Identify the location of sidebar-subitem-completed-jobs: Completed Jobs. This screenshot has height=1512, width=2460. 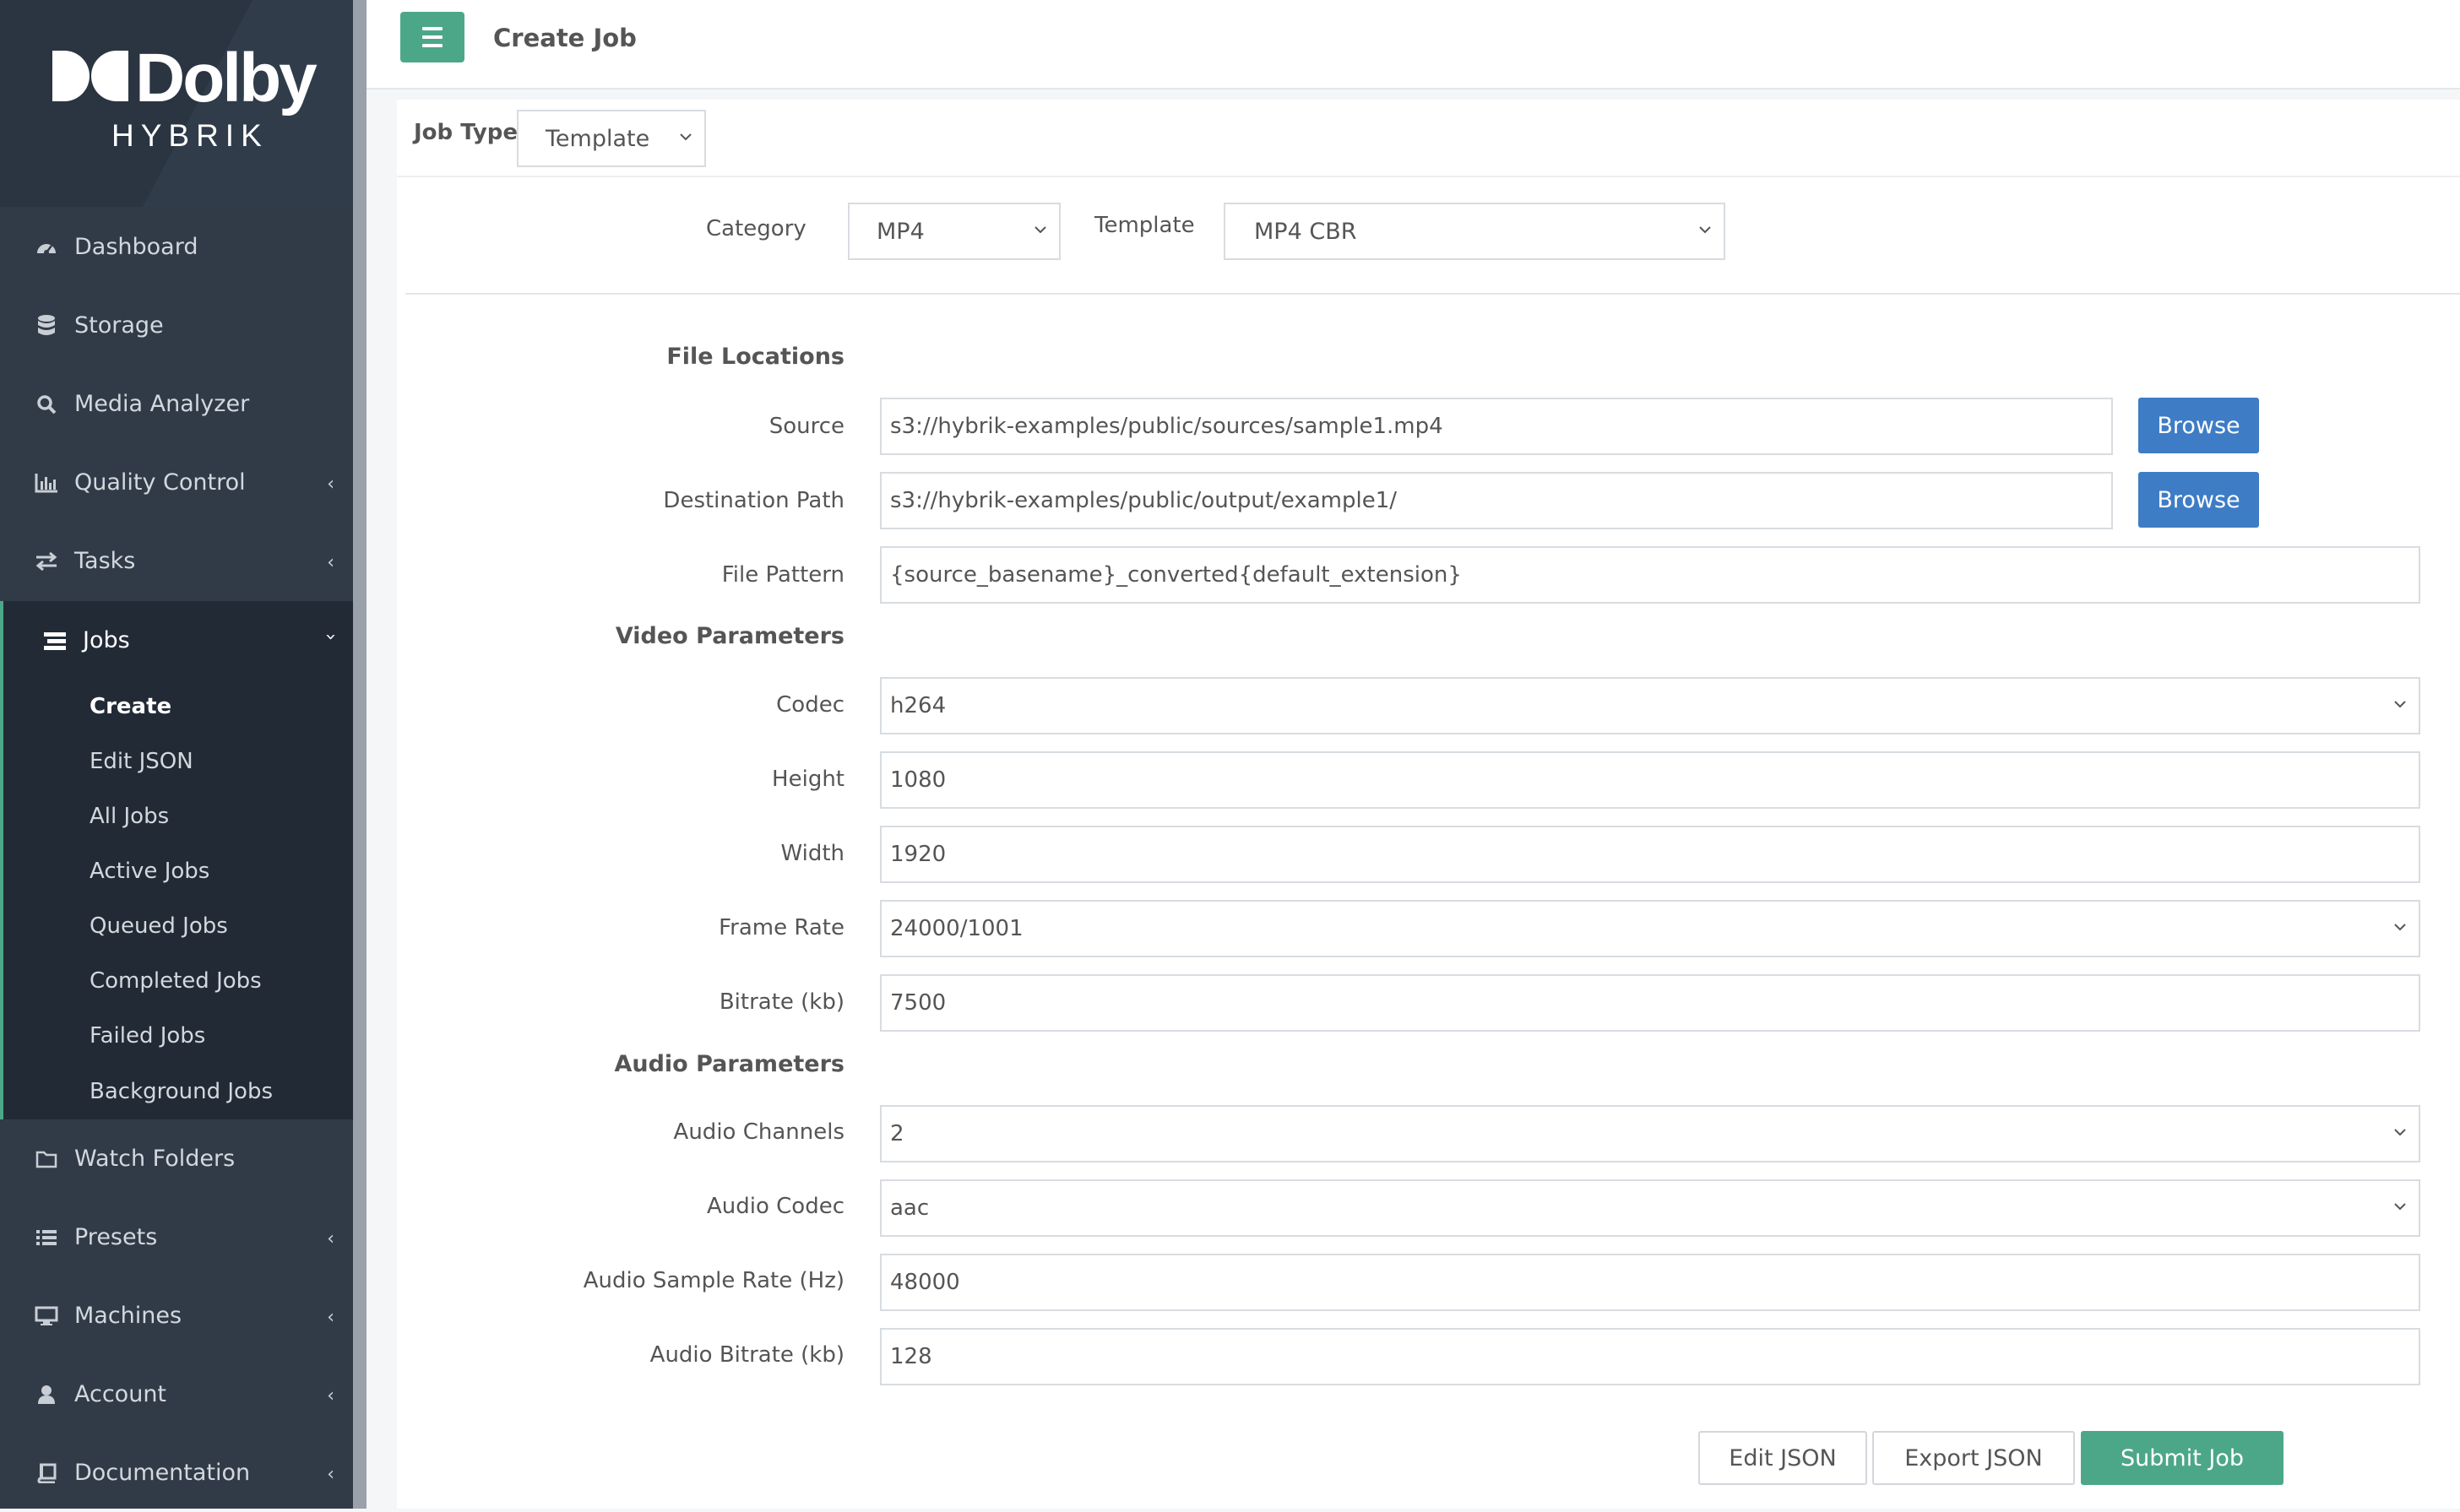
(176, 981).